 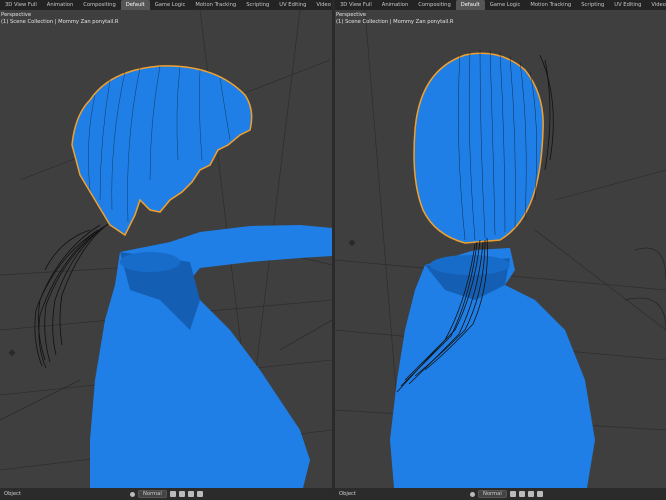 What do you see at coordinates (627, 5) in the screenshot?
I see `right-tab-uv-editing: UV Editing` at bounding box center [627, 5].